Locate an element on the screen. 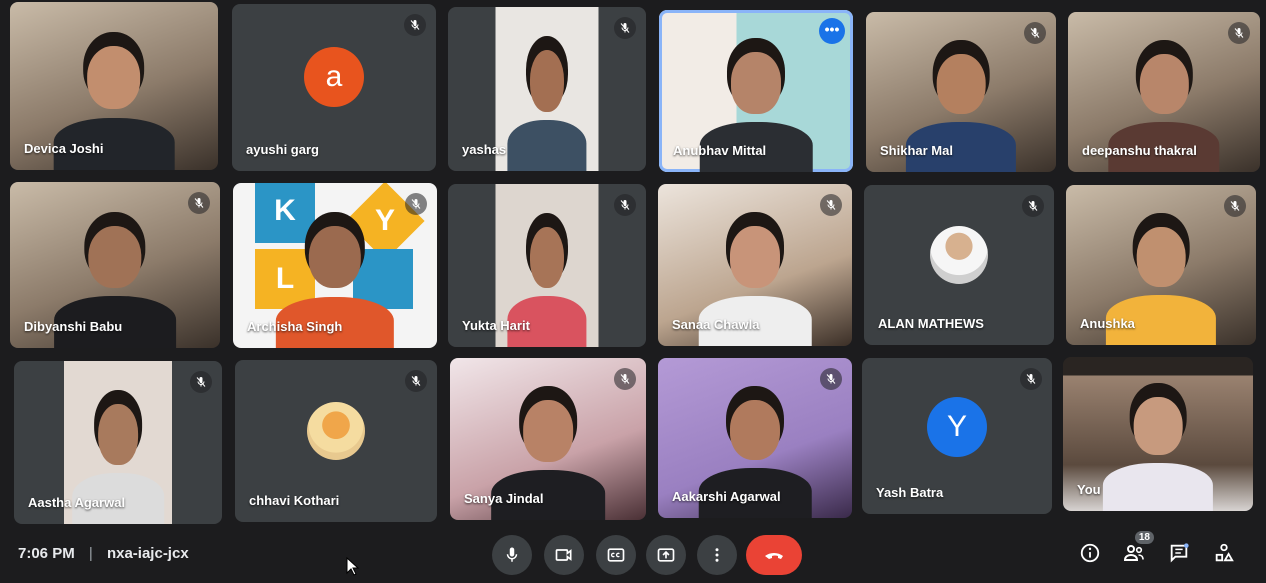  participant-tile: Aakarshi Agarwal is located at coordinates (755, 438).